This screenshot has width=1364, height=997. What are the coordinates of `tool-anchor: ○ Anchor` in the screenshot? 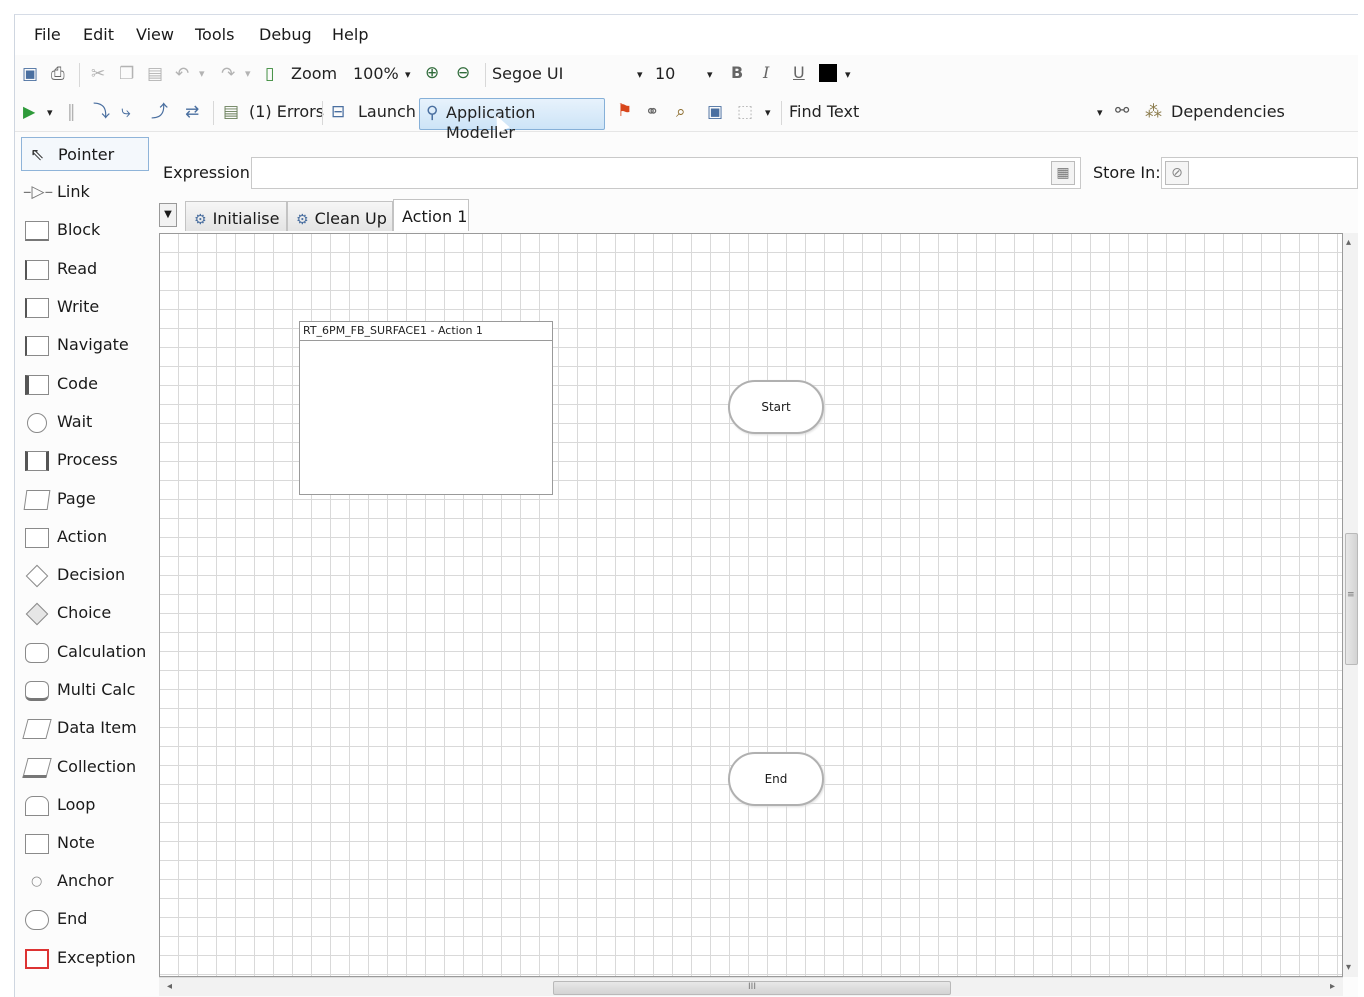 It's located at (85, 881).